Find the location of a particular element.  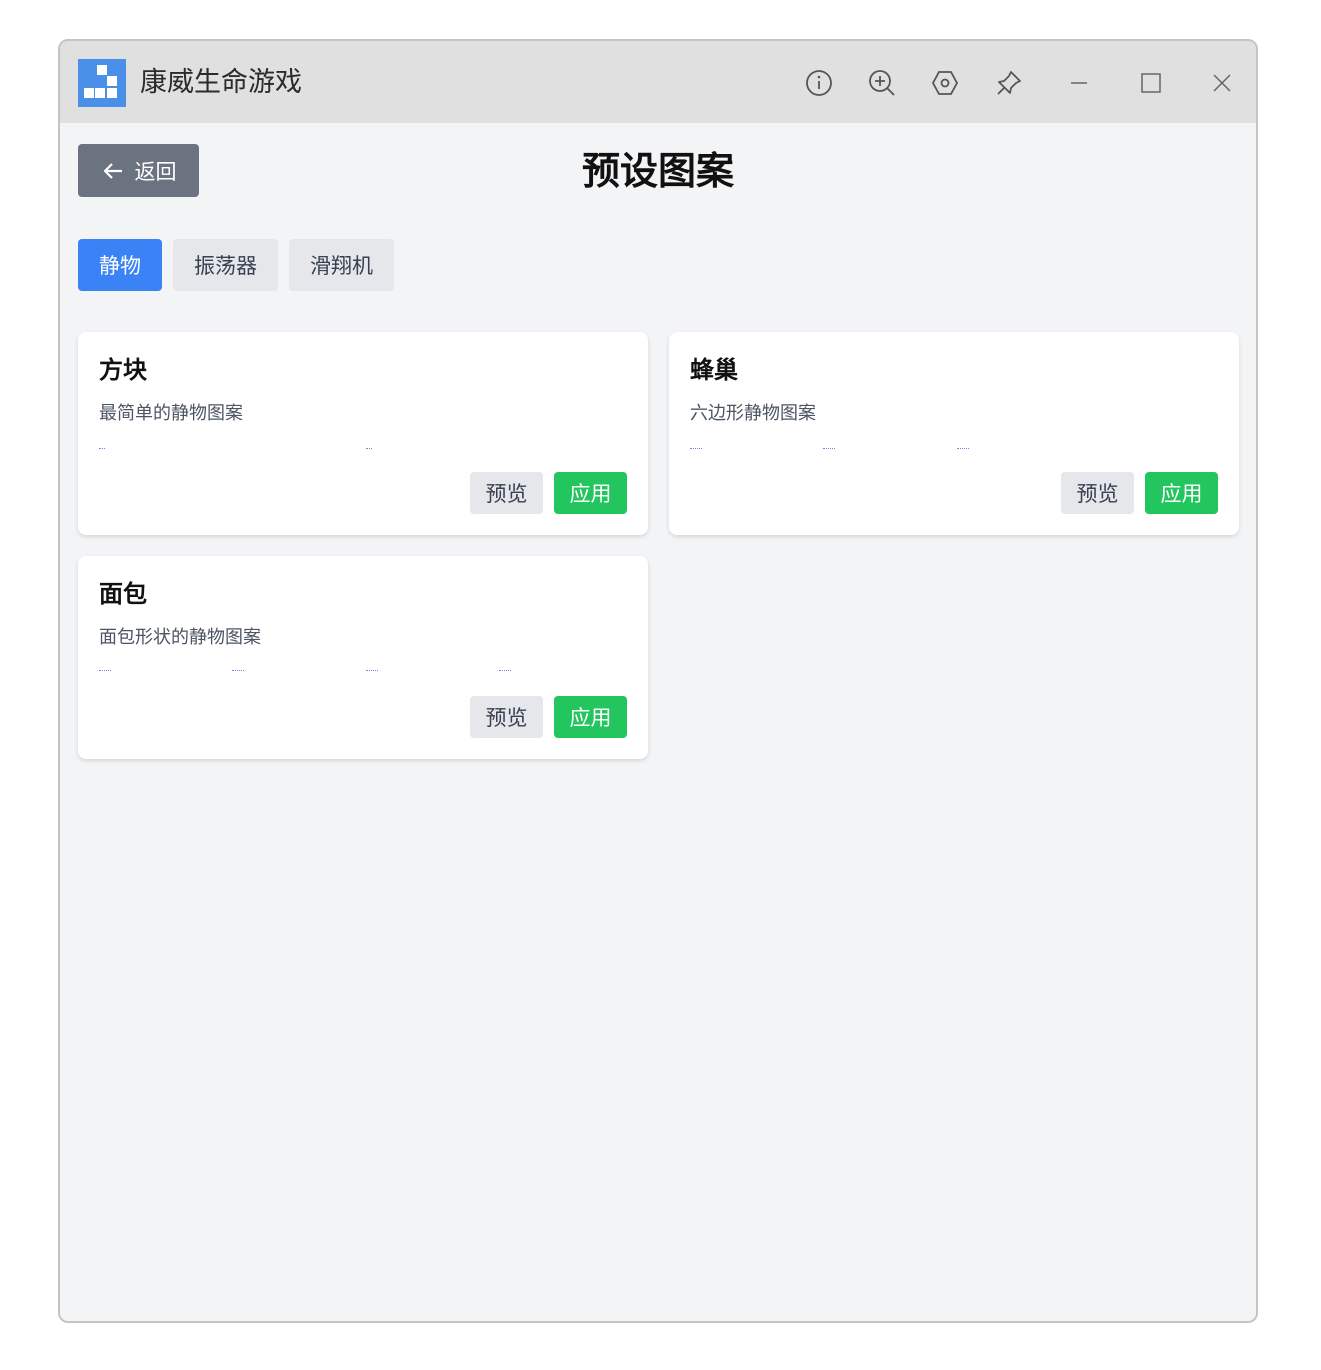

settings-icon is located at coordinates (945, 83).